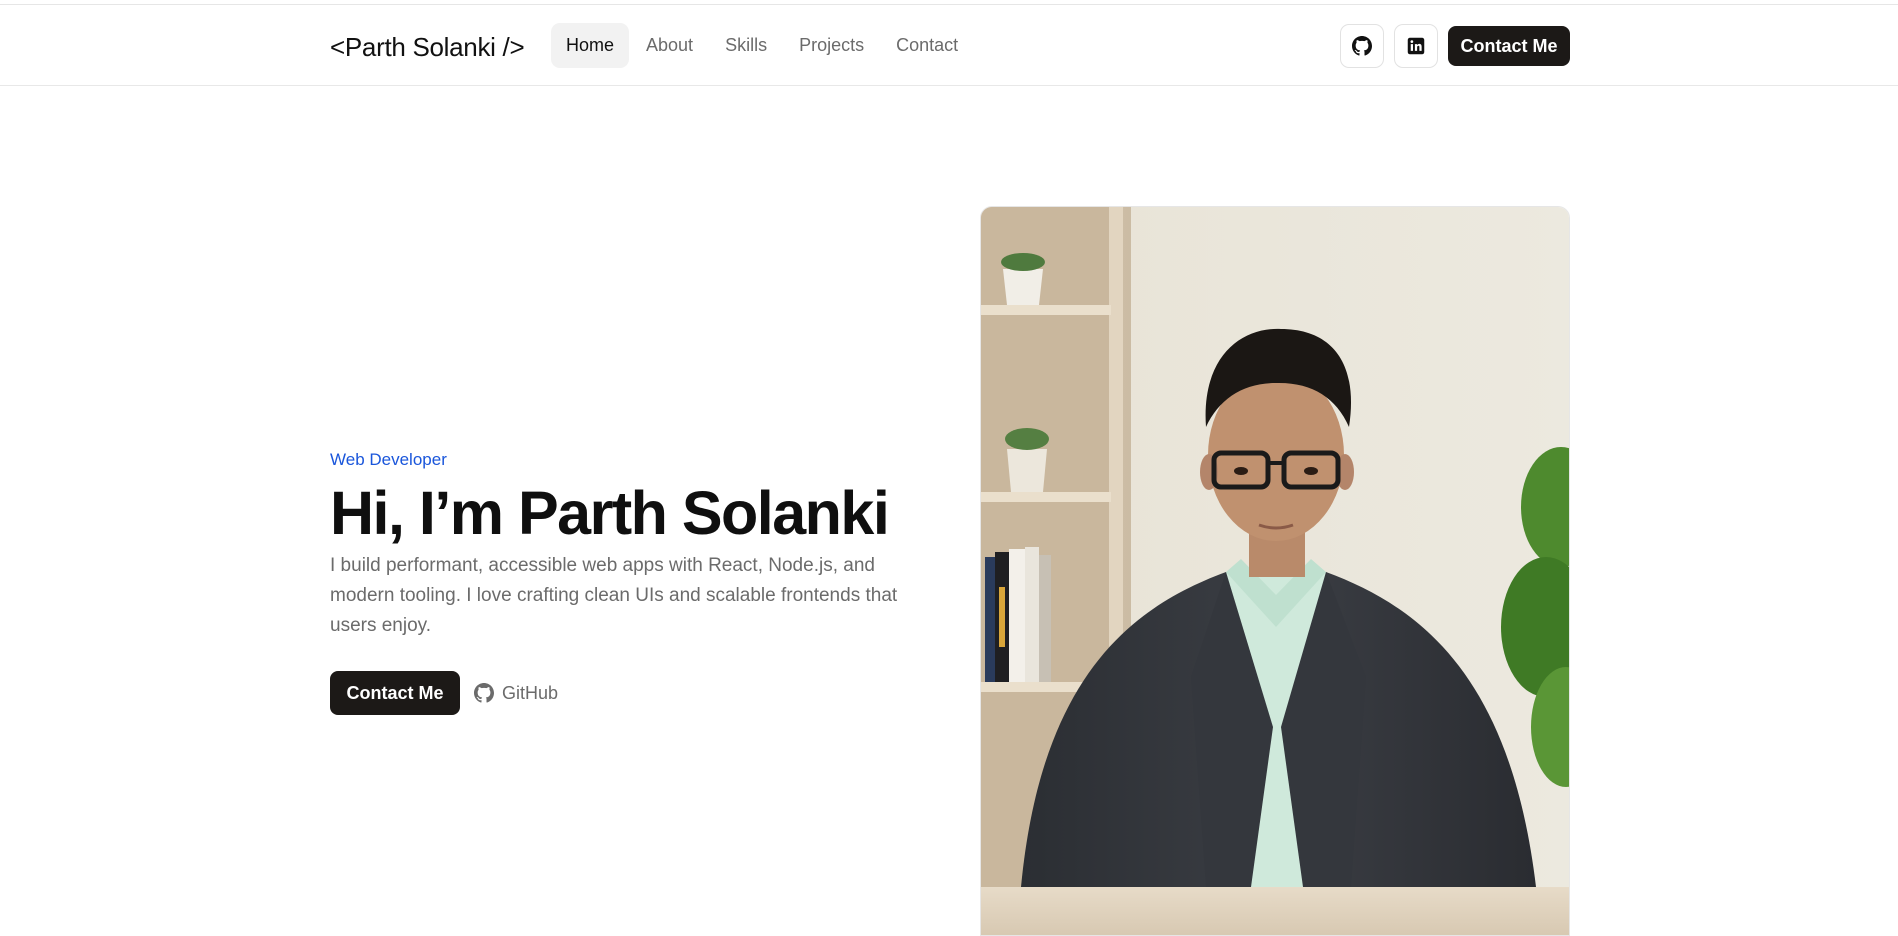 The height and width of the screenshot is (936, 1898). I want to click on nav-contact-button: Contact Me, so click(1509, 46).